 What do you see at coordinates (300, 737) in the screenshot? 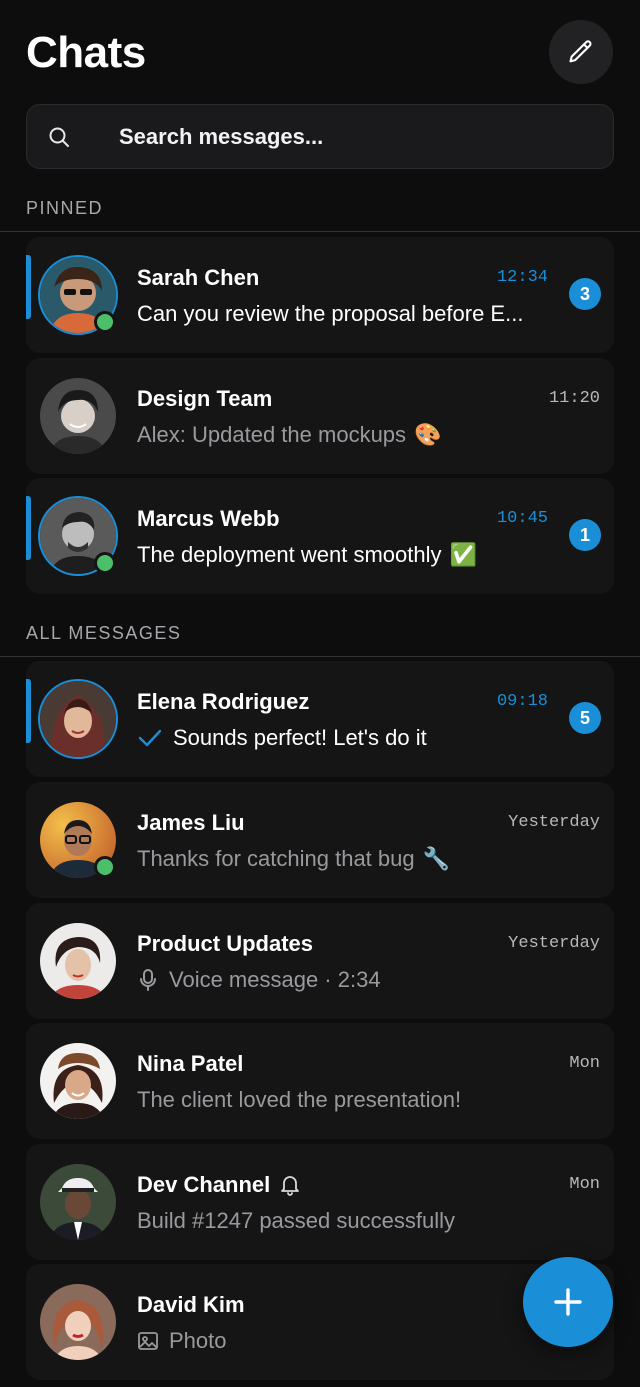
I see `chat-preview-text: Sounds perfect! Let's do it` at bounding box center [300, 737].